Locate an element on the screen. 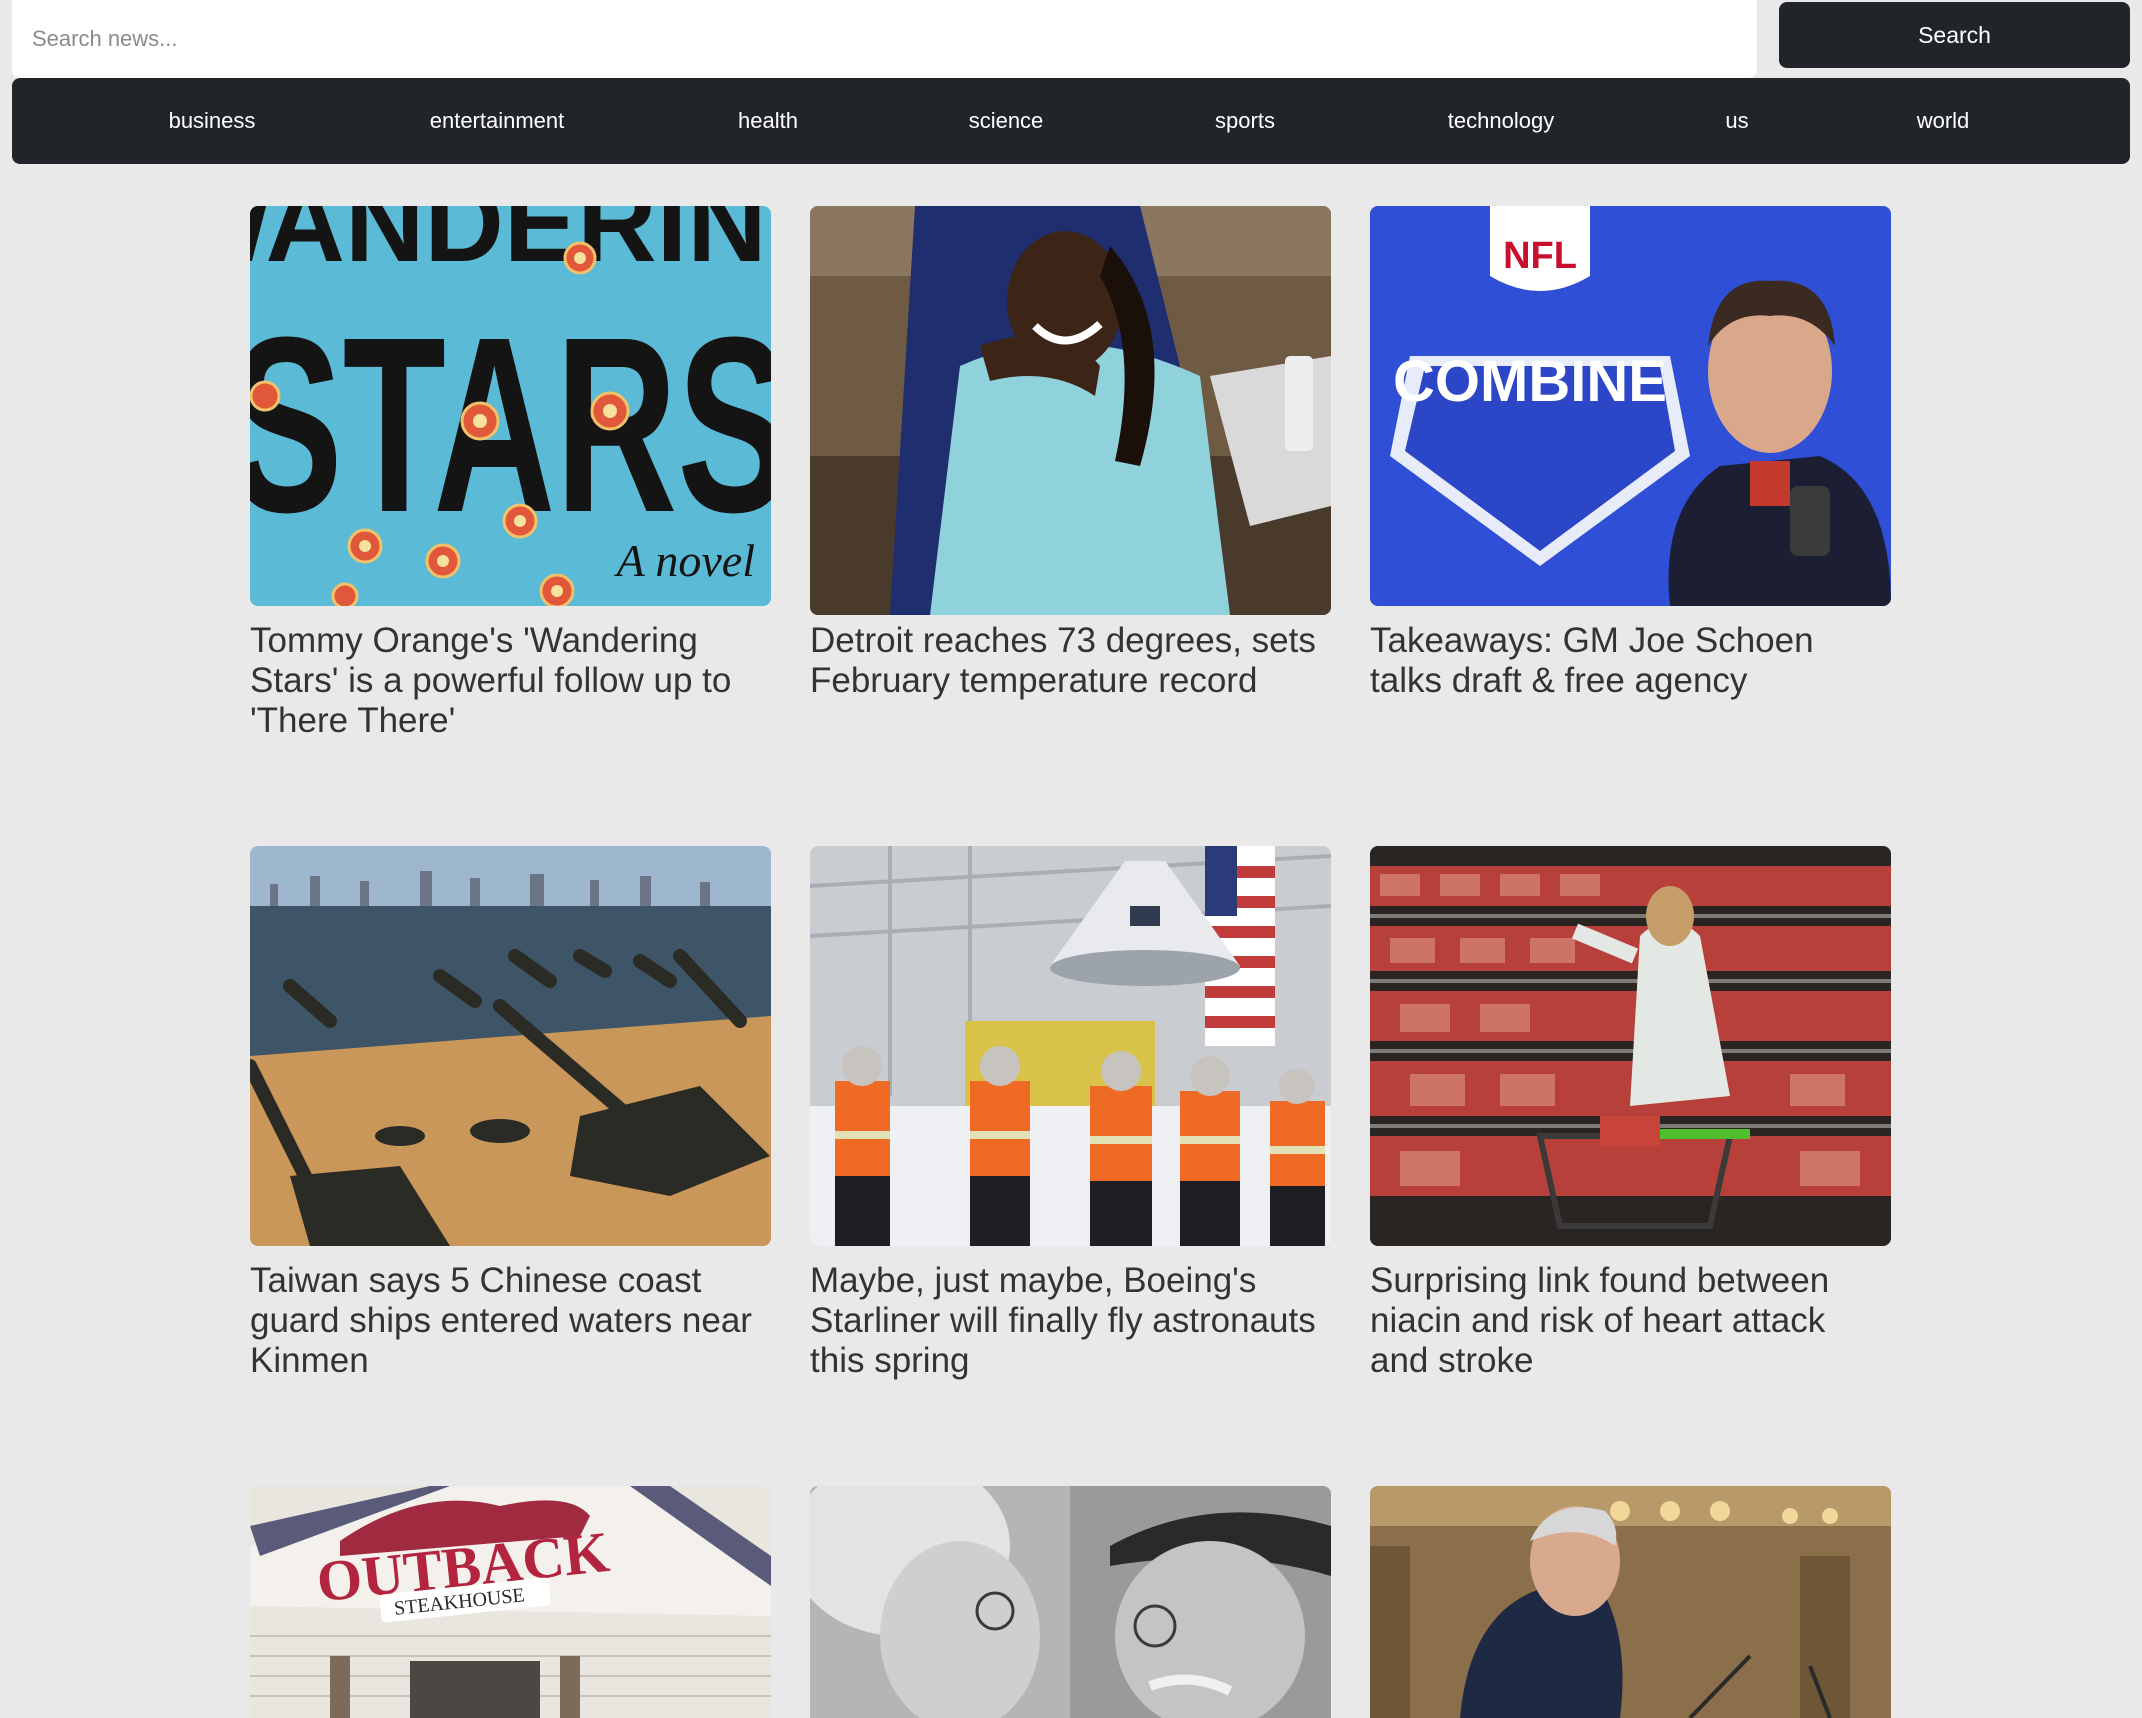 The width and height of the screenshot is (2142, 1718). nav-link-sports: sports is located at coordinates (1245, 121).